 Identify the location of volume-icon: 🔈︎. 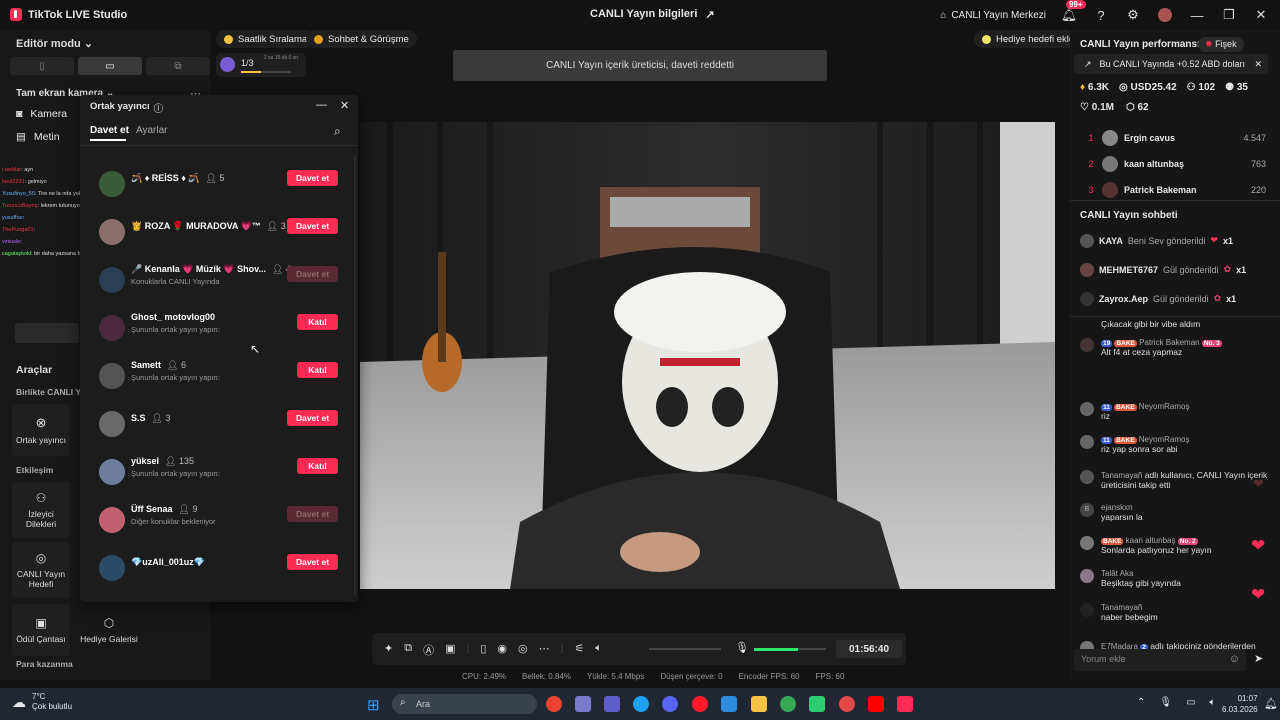
(1213, 702).